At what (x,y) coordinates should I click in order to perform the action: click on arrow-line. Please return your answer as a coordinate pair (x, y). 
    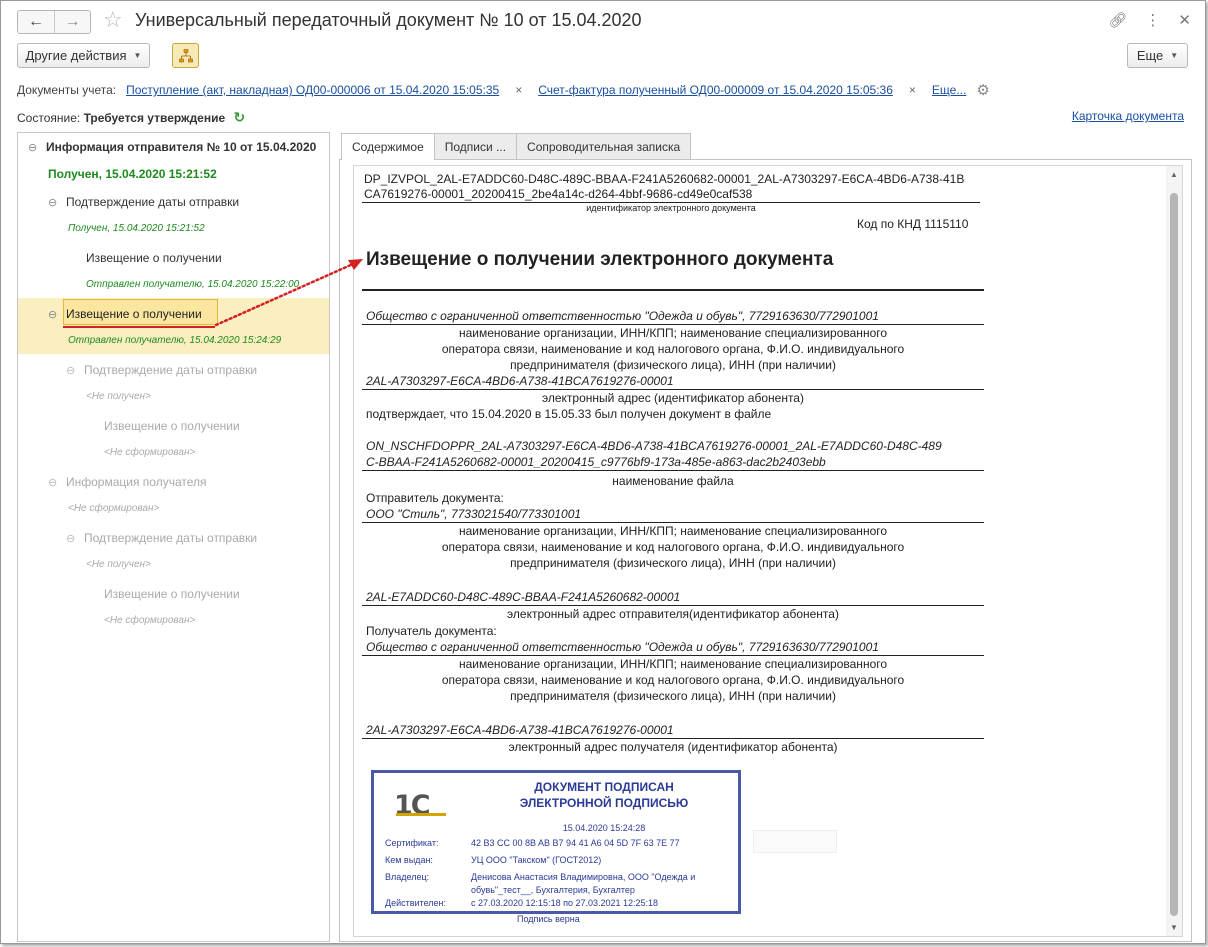
    Looking at the image, I should click on (284, 294).